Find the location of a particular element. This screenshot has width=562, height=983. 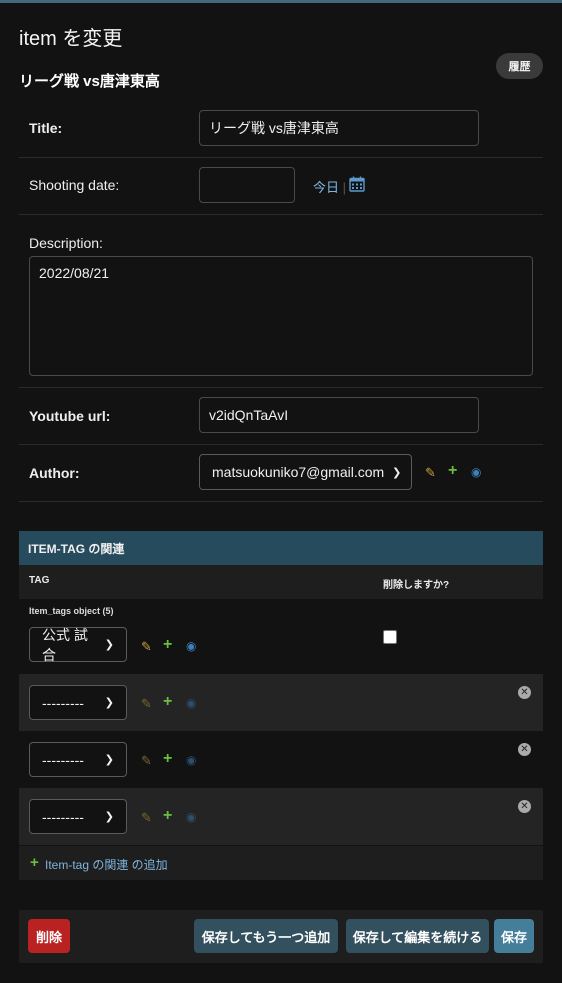

author-select: matsuokuniko7@gmail.com ❯ is located at coordinates (305, 472).